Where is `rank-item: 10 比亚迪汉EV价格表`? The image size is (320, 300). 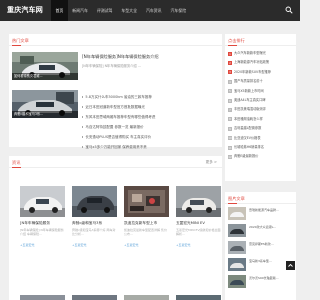 rank-item: 10 比亚迪汉EV价格表 is located at coordinates (261, 138).